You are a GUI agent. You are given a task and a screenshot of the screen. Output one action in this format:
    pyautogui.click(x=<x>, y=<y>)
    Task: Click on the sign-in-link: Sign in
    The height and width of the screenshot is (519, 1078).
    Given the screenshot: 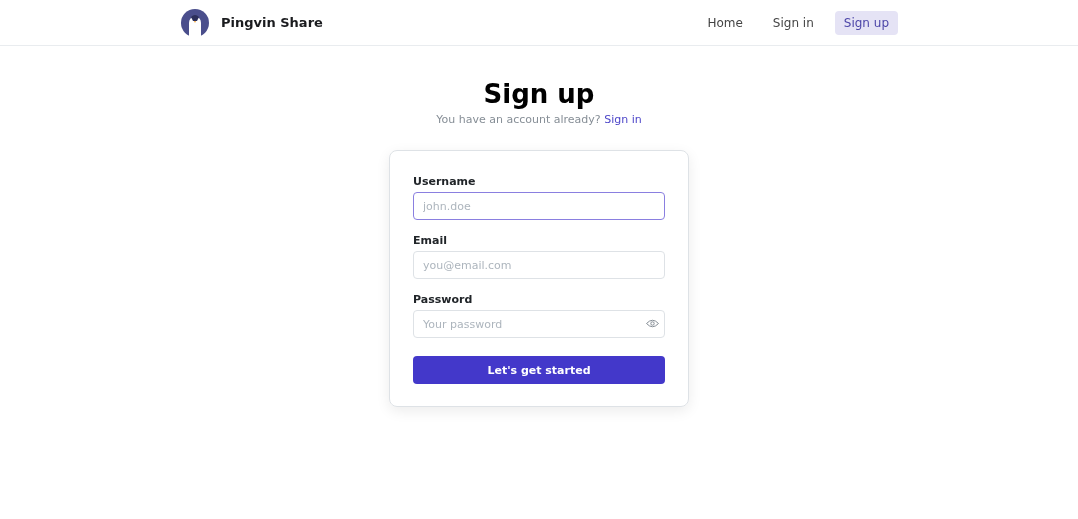 What is the action you would take?
    pyautogui.click(x=623, y=119)
    